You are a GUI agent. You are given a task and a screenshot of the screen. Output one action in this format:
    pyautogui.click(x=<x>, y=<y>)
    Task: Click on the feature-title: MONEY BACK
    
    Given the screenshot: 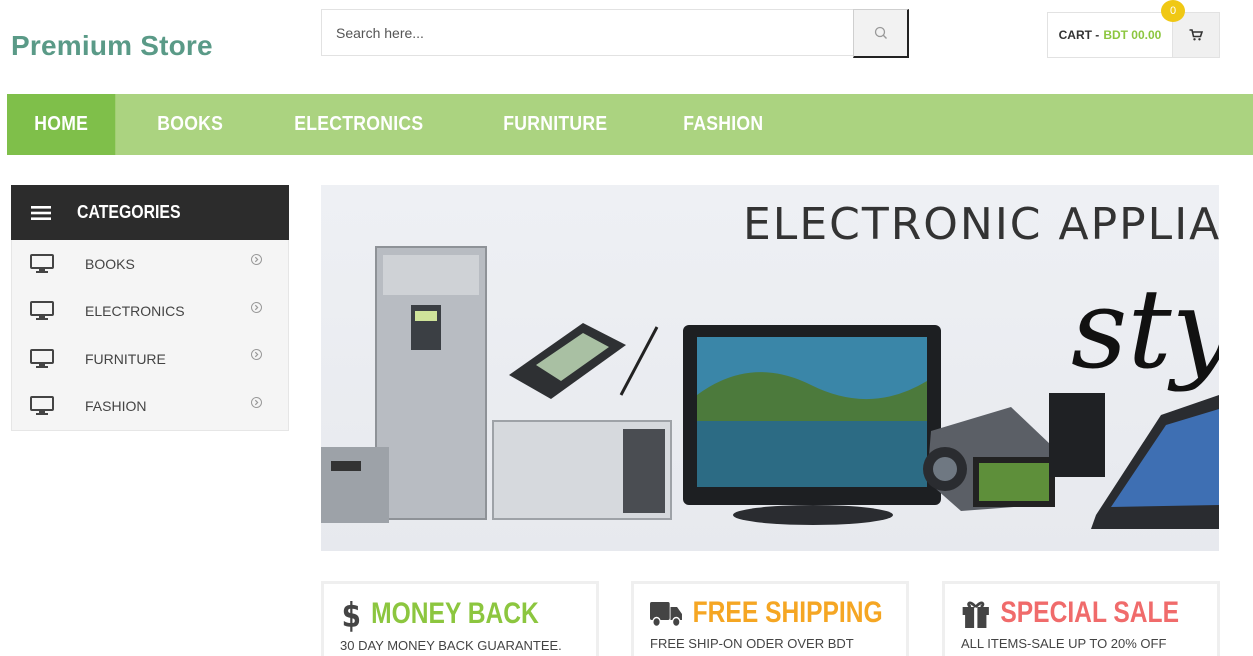 What is the action you would take?
    pyautogui.click(x=455, y=613)
    